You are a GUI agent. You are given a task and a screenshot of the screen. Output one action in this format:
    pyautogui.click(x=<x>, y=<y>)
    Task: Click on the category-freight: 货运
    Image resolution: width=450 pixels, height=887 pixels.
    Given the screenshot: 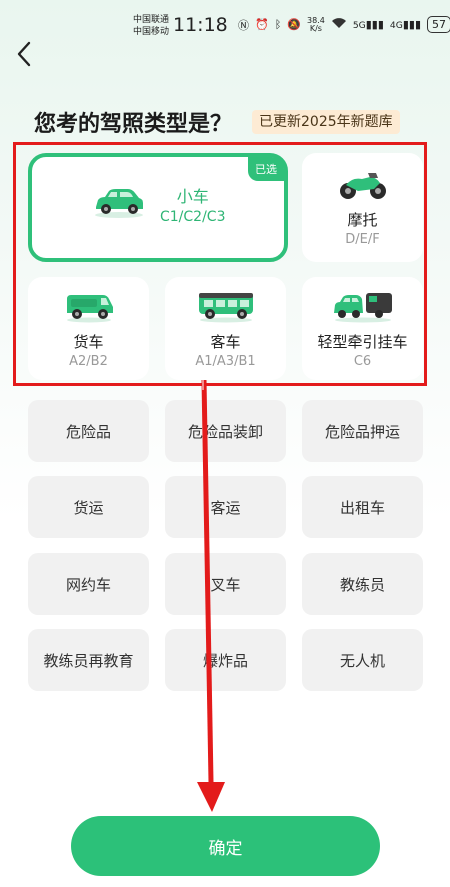 What is the action you would take?
    pyautogui.click(x=88, y=507)
    